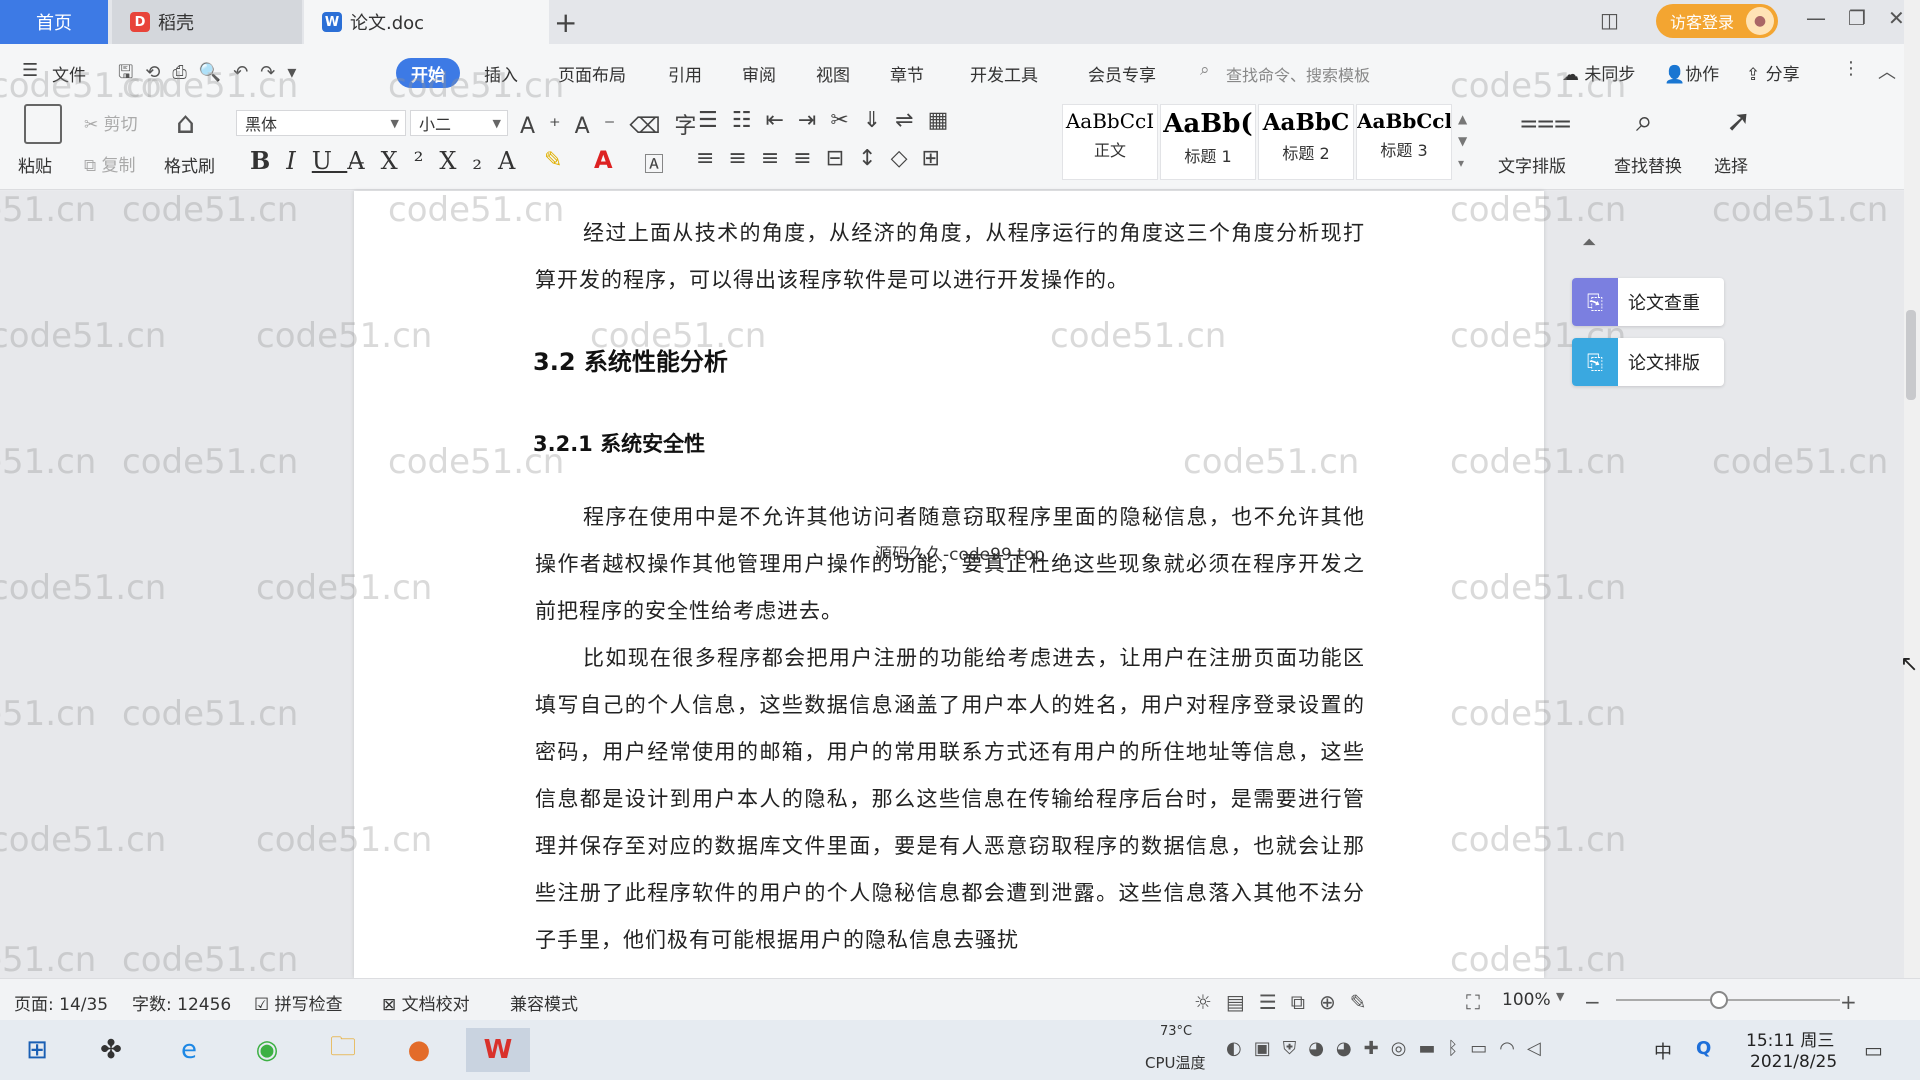 This screenshot has height=1080, width=1920. Describe the element at coordinates (189, 164) in the screenshot. I see `format-painter-button: 格式刷` at that location.